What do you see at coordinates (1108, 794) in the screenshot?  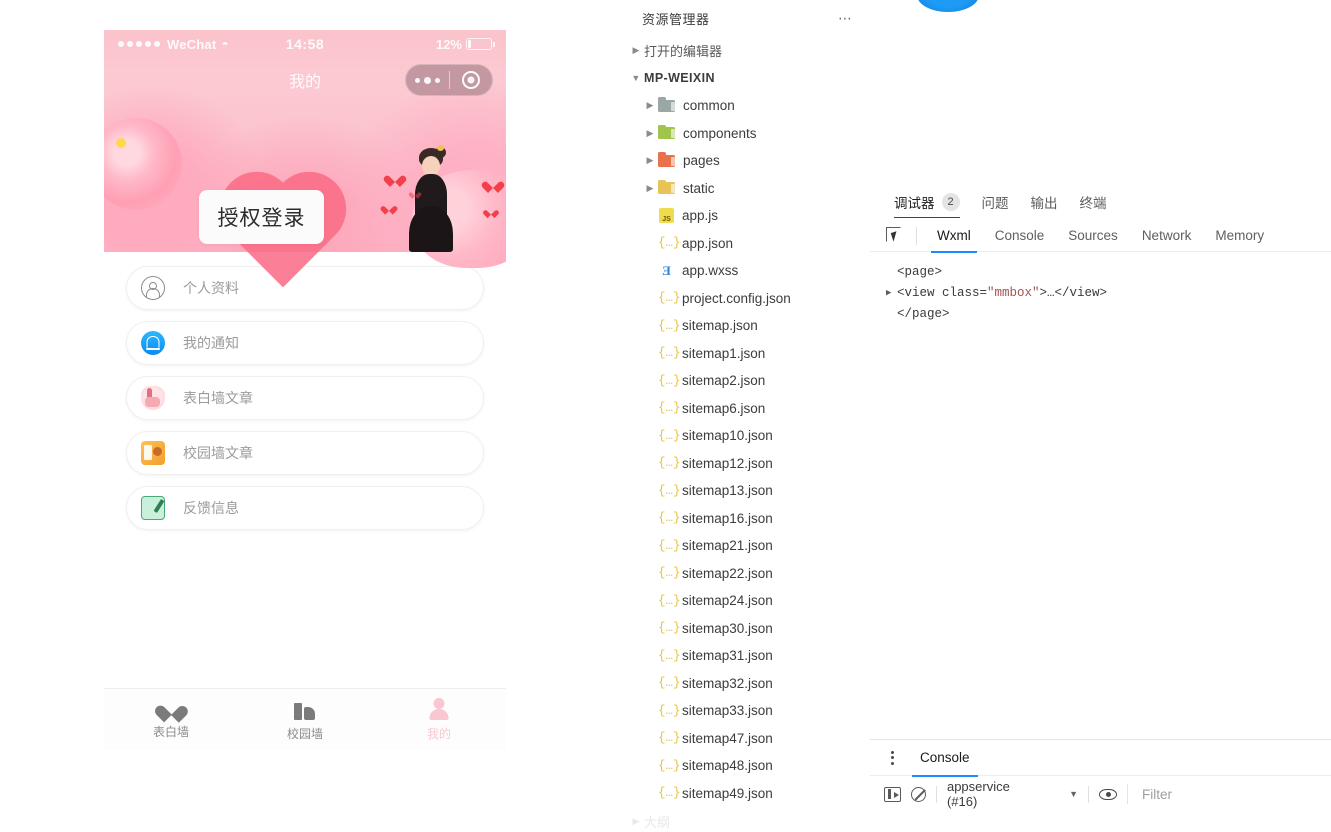 I see `eye-icon` at bounding box center [1108, 794].